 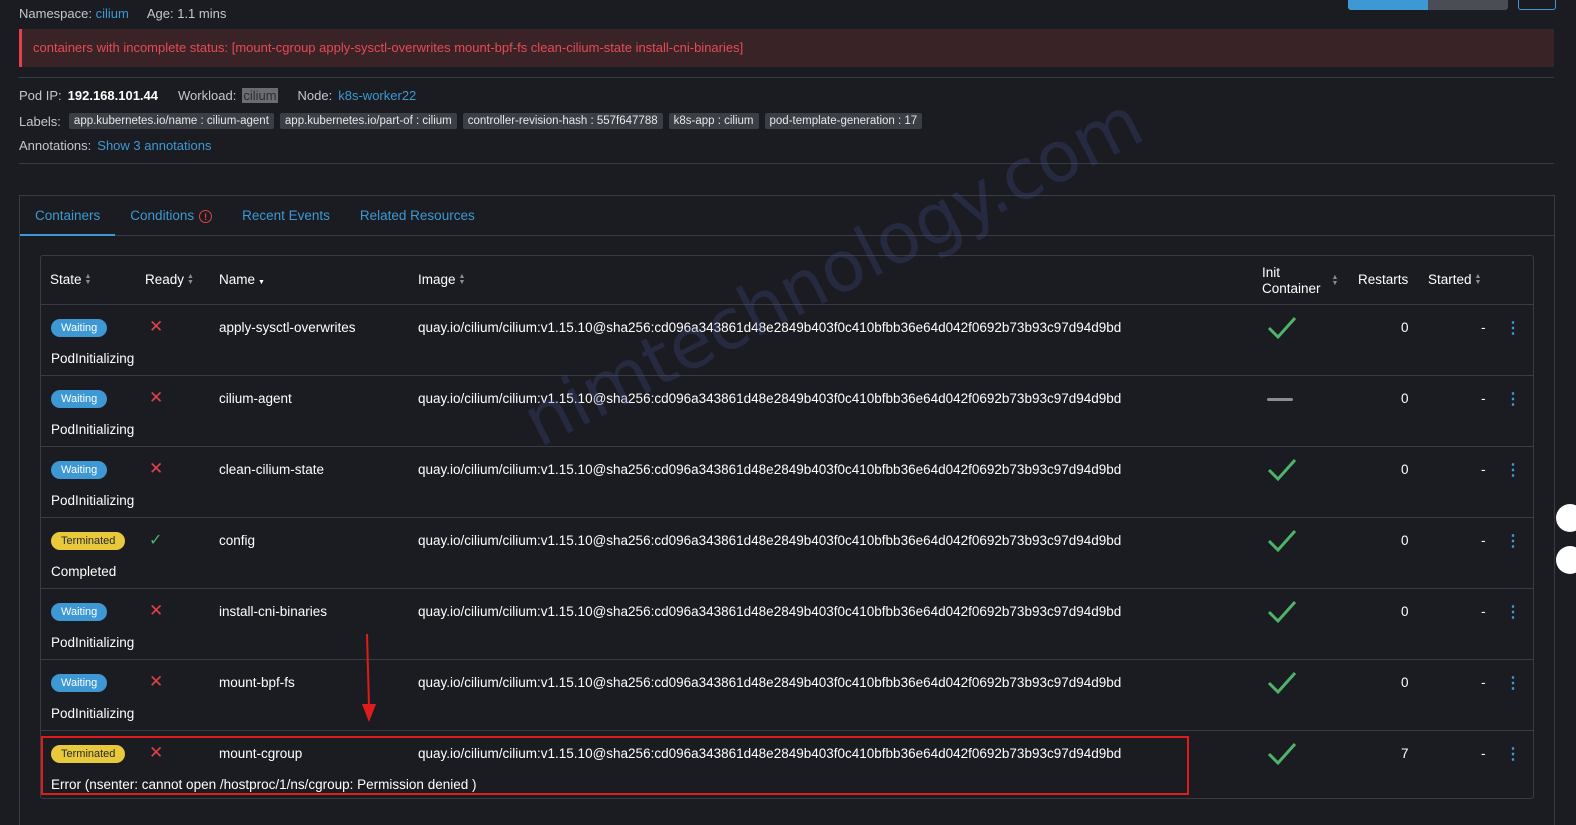 I want to click on side-avatar-button, so click(x=1566, y=560).